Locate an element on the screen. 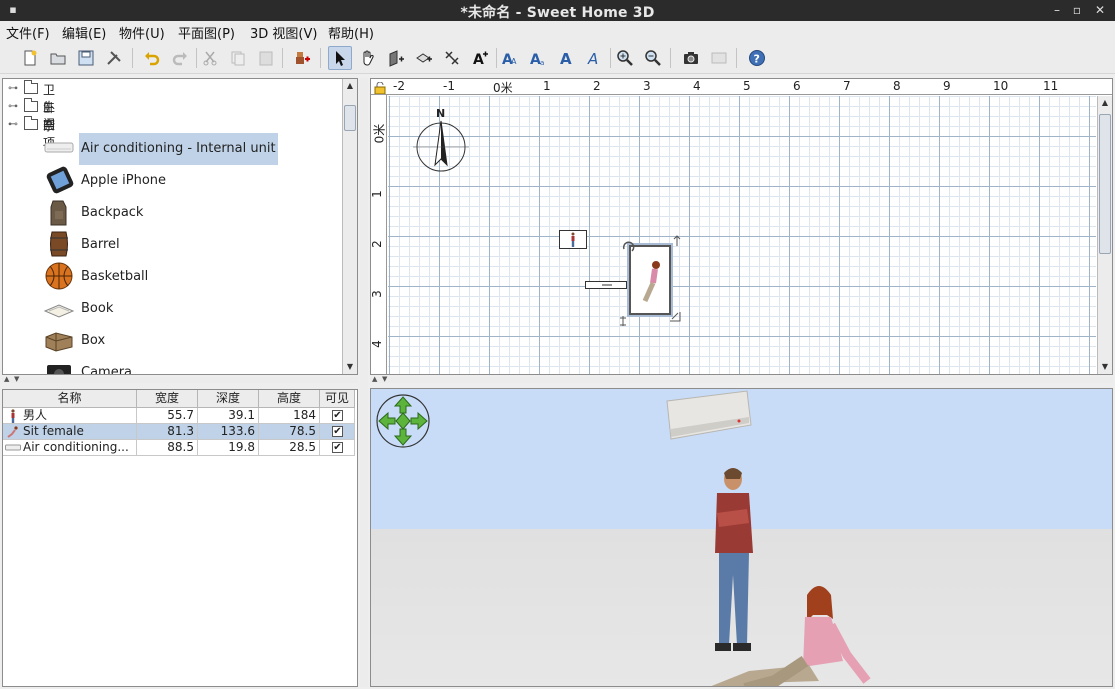 The width and height of the screenshot is (1115, 689). undo-button is located at coordinates (152, 58).